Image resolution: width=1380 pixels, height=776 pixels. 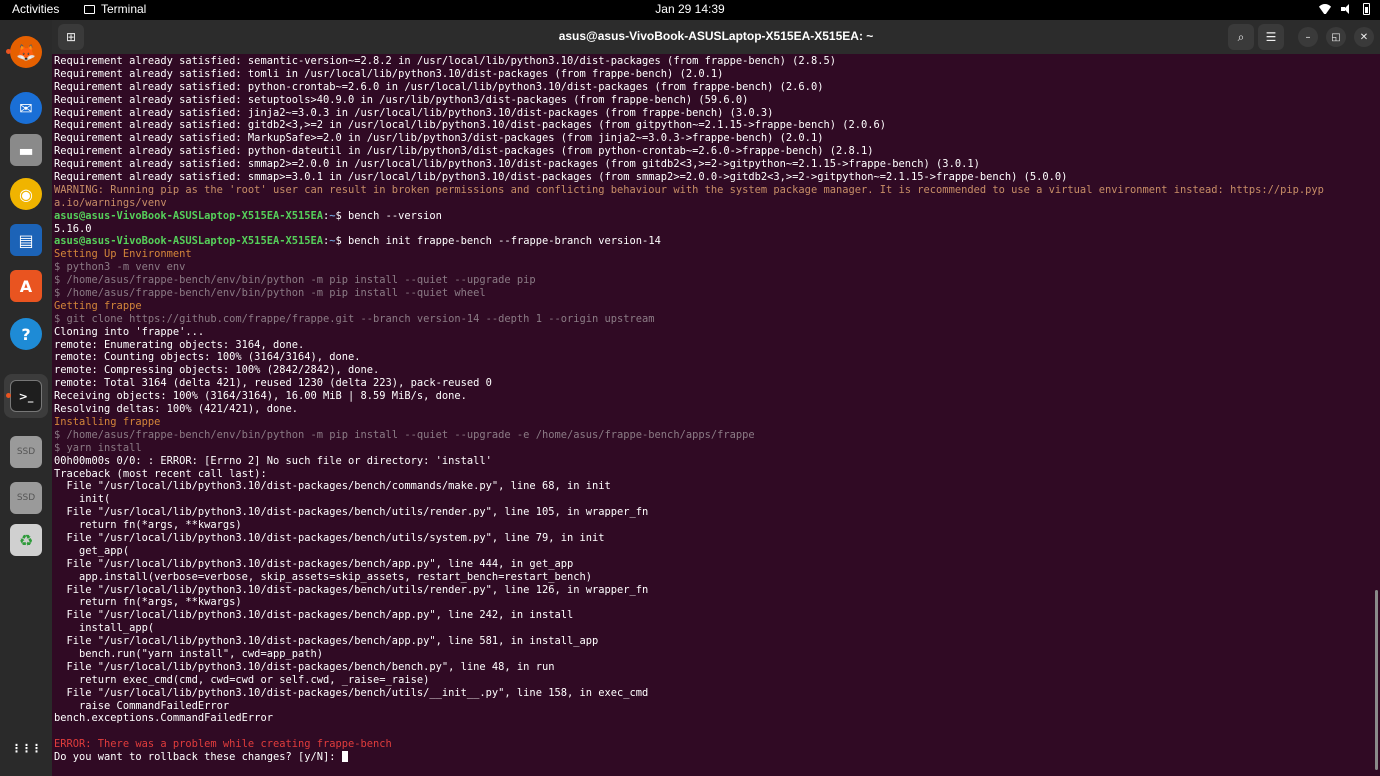 I want to click on trash-icon: ♻, so click(x=26, y=540).